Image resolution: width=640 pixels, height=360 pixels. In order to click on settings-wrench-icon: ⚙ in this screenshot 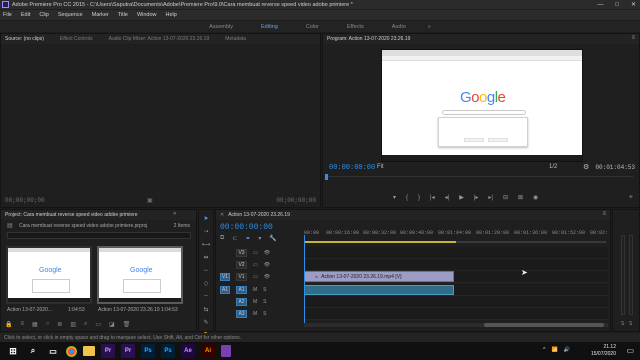, I will do `click(586, 167)`.